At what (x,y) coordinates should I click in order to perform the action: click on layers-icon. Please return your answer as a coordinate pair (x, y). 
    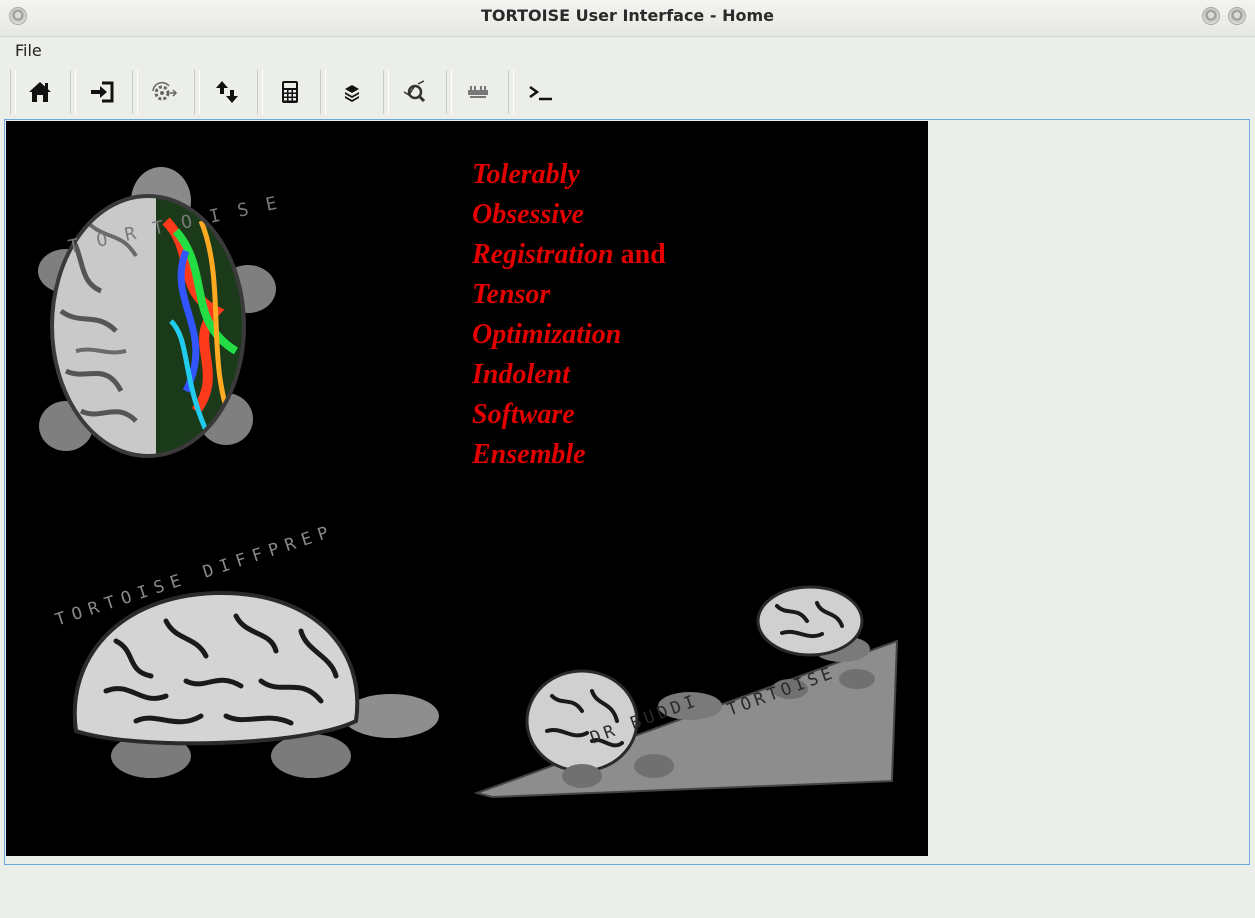
    Looking at the image, I should click on (352, 93).